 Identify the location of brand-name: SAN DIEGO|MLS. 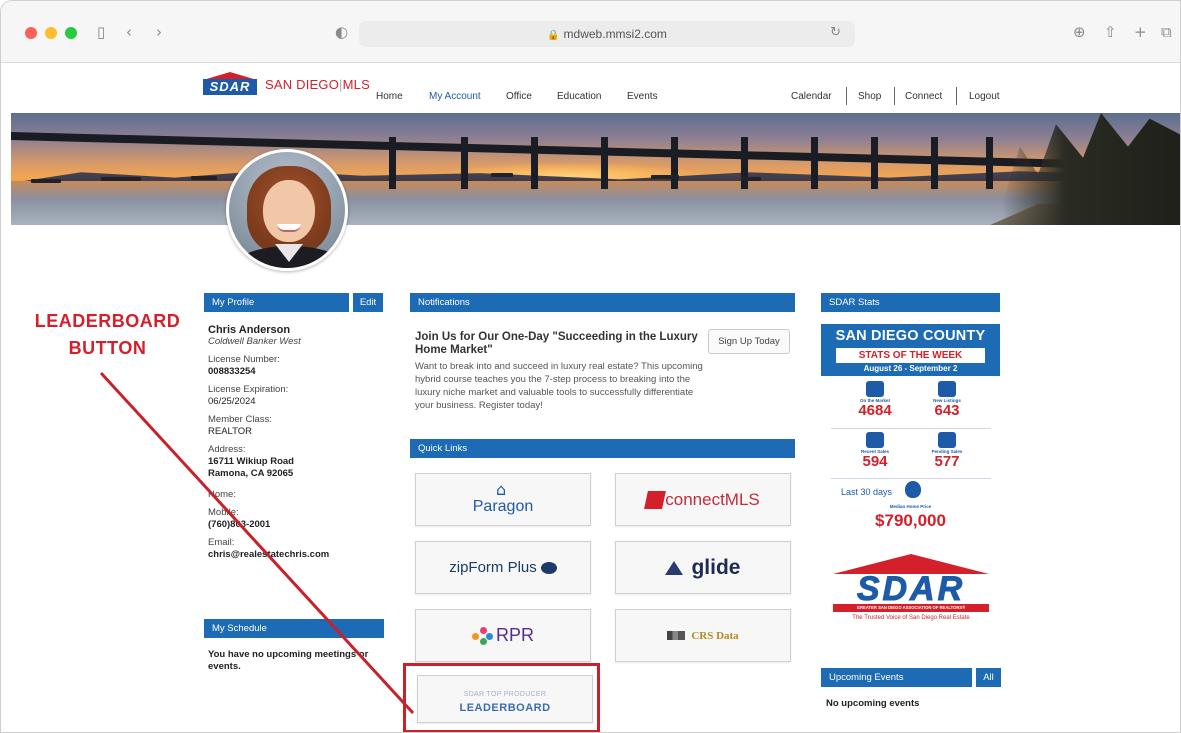
(317, 84).